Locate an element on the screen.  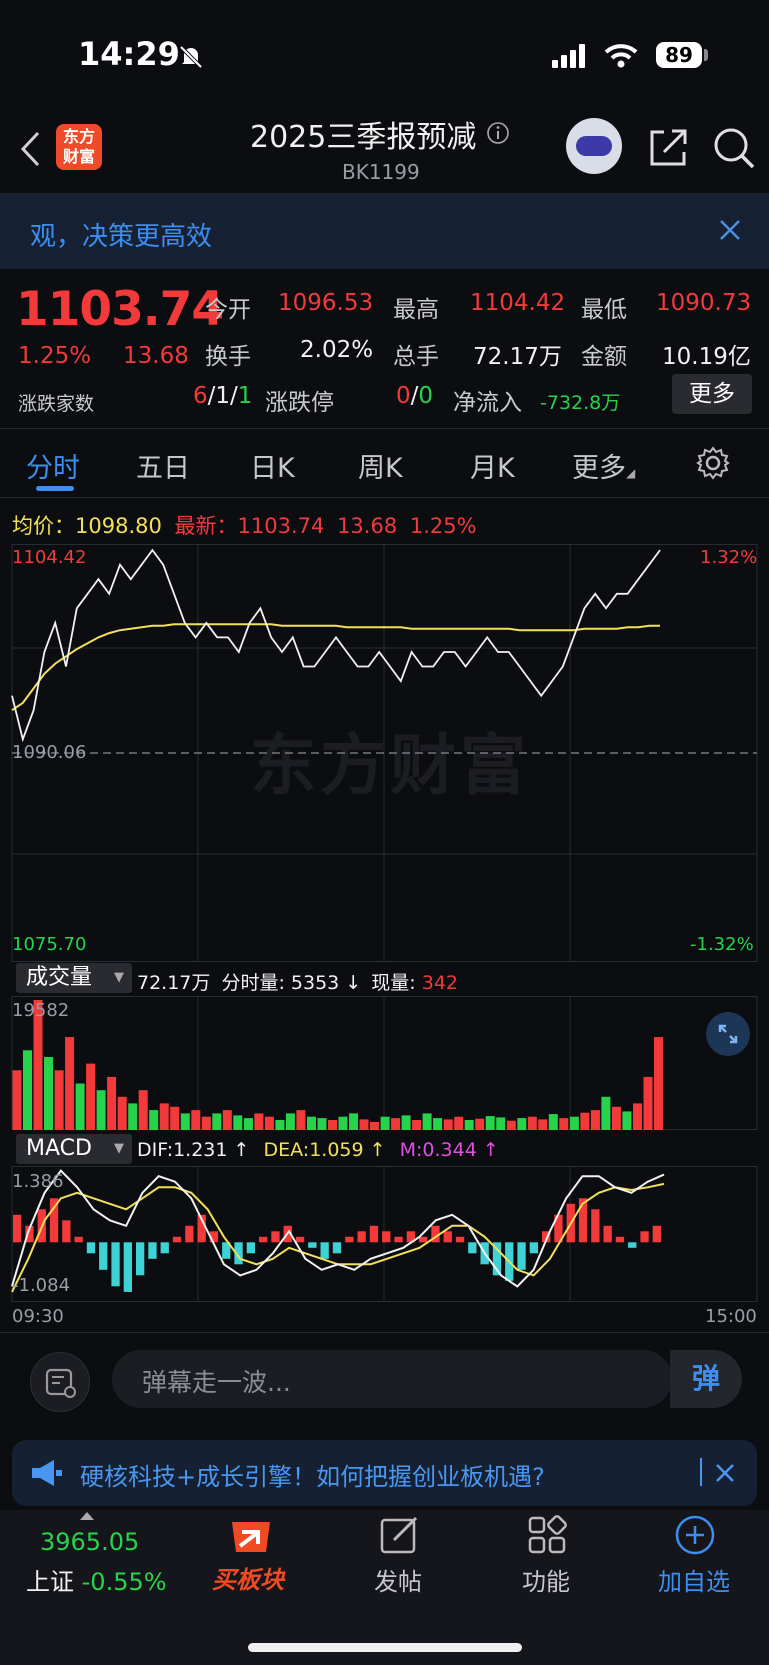
danmaku-toggle-button: 弹 is located at coordinates (706, 1379).